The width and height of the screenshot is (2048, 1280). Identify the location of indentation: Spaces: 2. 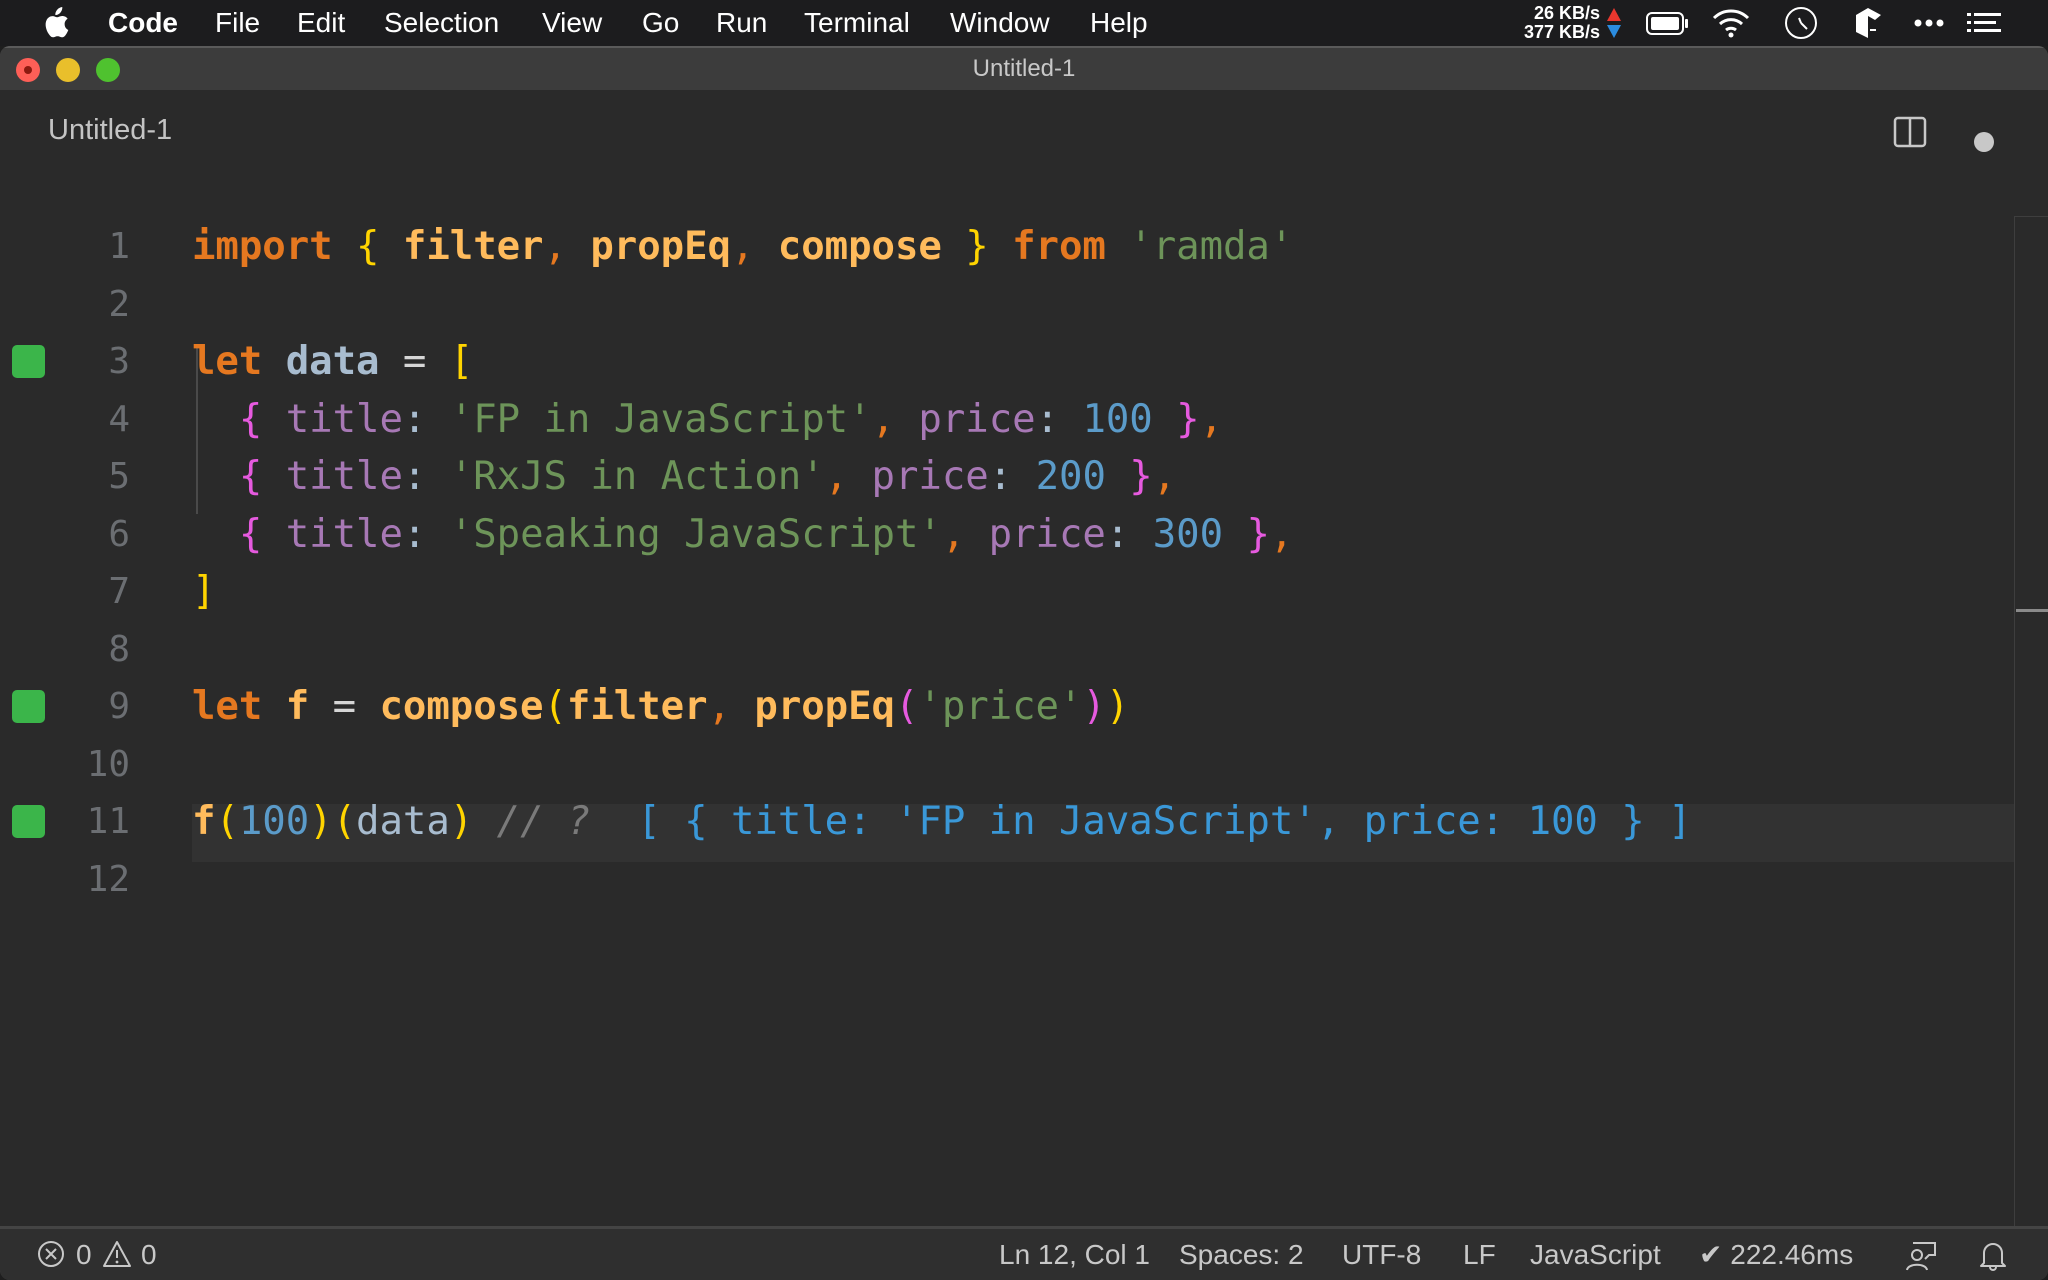
(1241, 1254).